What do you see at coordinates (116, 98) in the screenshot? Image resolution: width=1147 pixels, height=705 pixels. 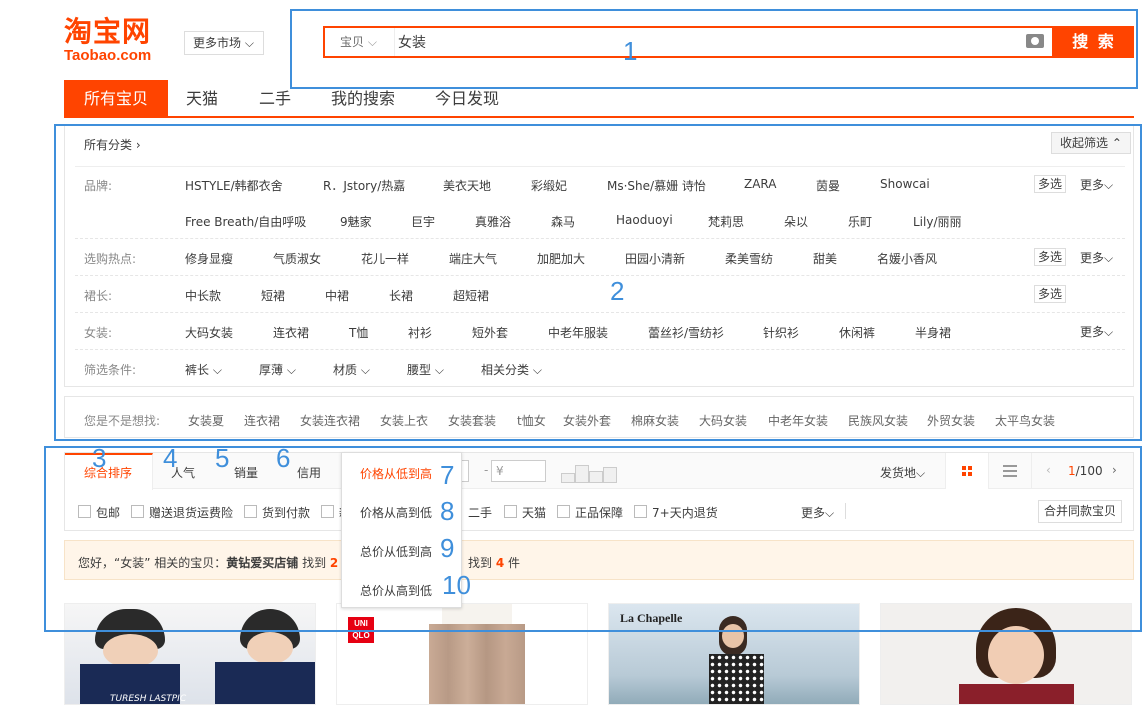 I see `tab-all-items: 所有宝贝` at bounding box center [116, 98].